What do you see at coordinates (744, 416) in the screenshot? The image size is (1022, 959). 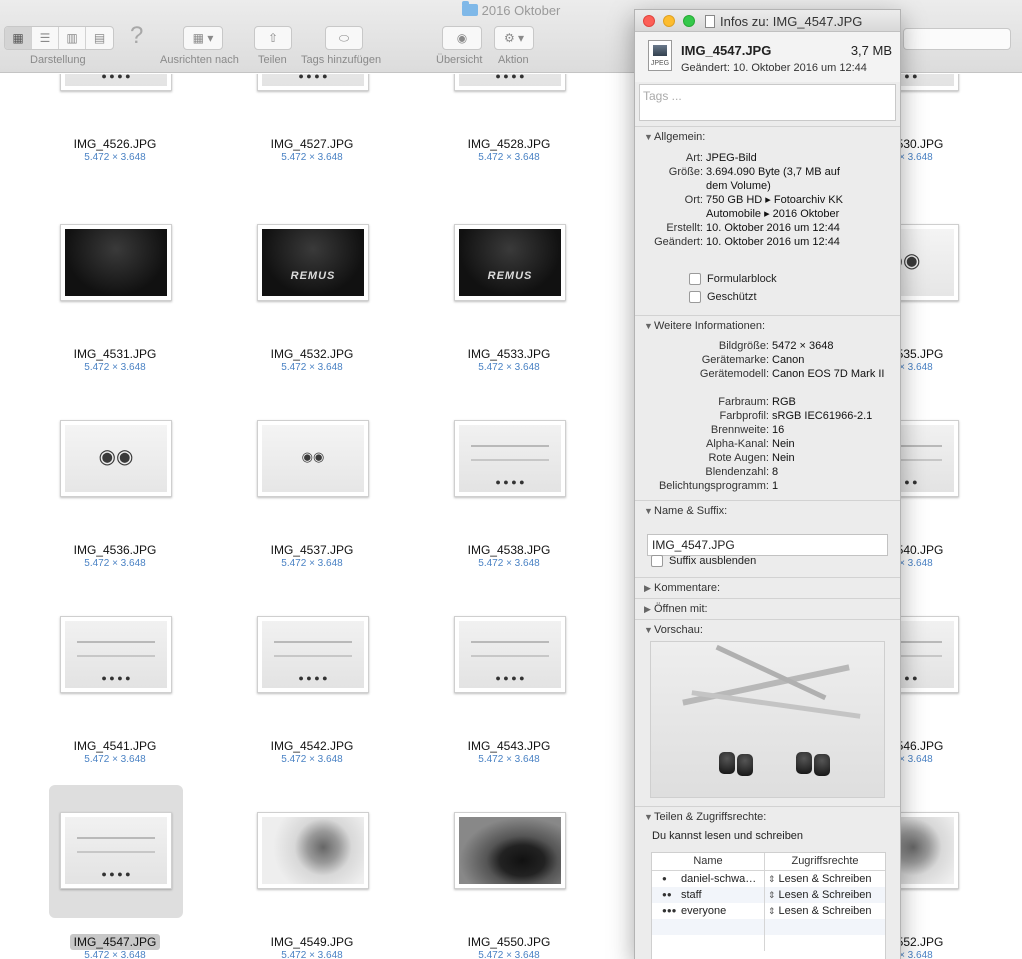 I see `info-key: Farbprofil:` at bounding box center [744, 416].